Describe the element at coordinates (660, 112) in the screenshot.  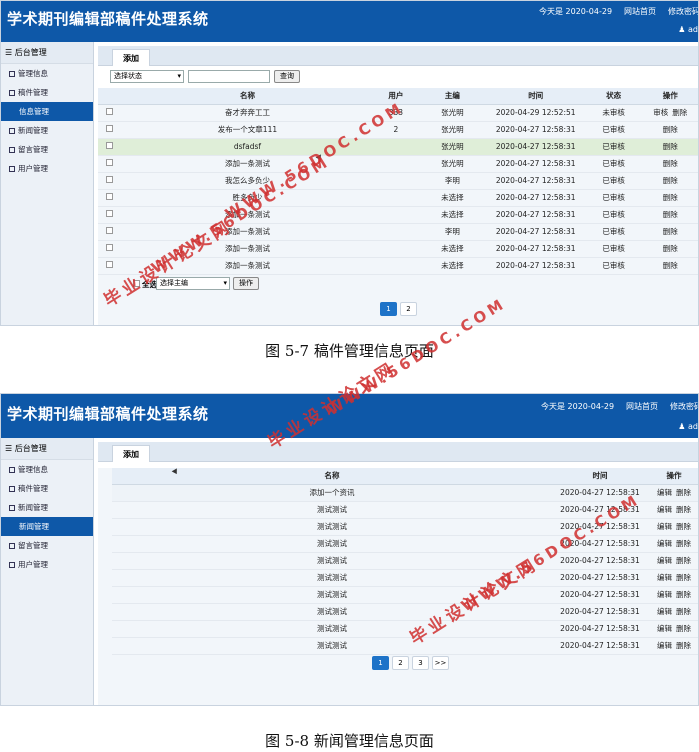
I see `action-link: 审核` at that location.